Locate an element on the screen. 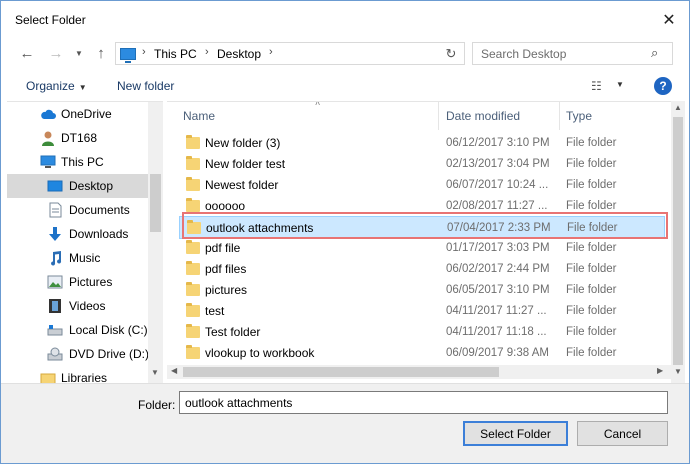 Image resolution: width=690 pixels, height=464 pixels. file-name: outlook attachments is located at coordinates (260, 228).